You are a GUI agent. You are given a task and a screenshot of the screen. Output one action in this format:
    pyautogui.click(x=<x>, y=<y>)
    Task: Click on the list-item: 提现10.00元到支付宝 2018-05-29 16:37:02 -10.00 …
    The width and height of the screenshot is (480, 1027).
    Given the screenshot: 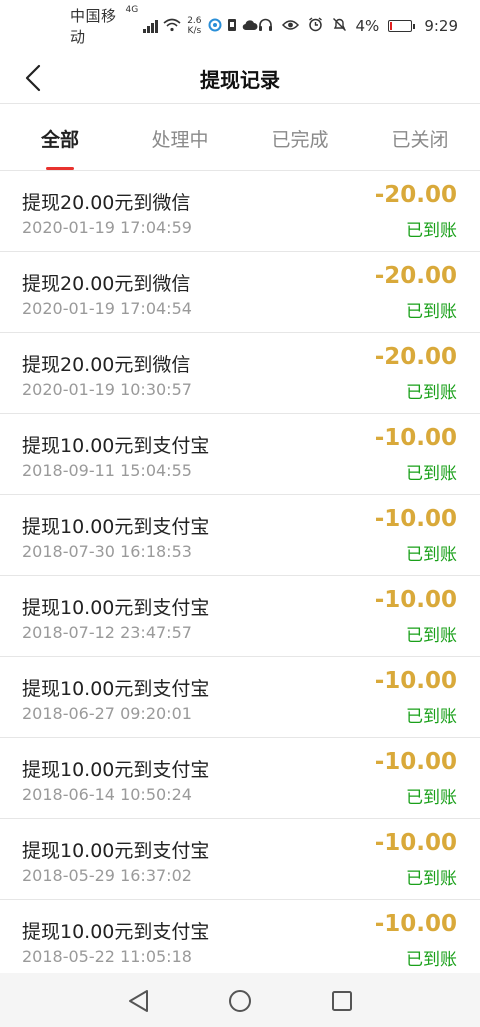 What is the action you would take?
    pyautogui.click(x=240, y=859)
    